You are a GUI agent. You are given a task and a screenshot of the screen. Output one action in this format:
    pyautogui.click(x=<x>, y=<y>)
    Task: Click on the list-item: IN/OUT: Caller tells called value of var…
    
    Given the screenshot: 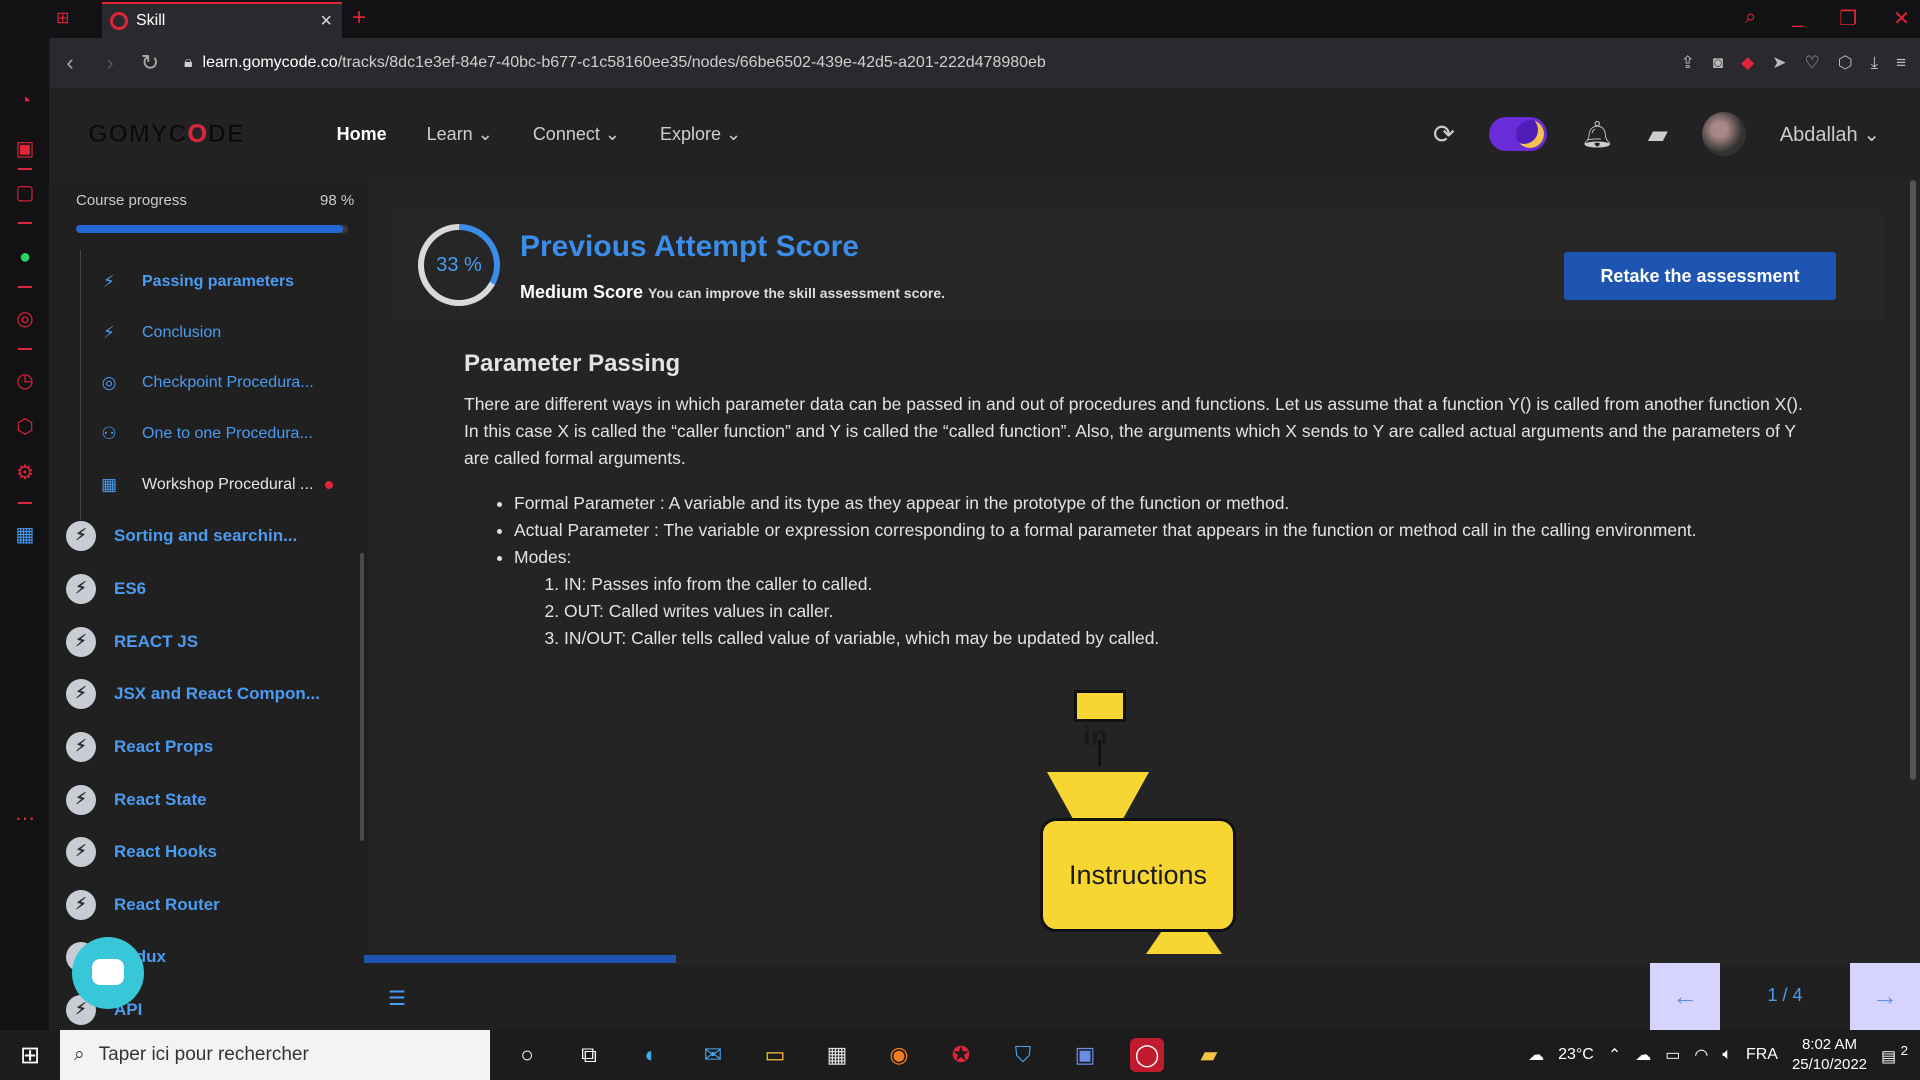 What is the action you would take?
    pyautogui.click(x=1189, y=638)
    